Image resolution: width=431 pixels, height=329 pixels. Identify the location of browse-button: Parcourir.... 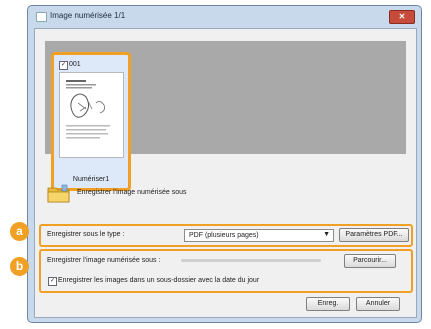
(370, 261).